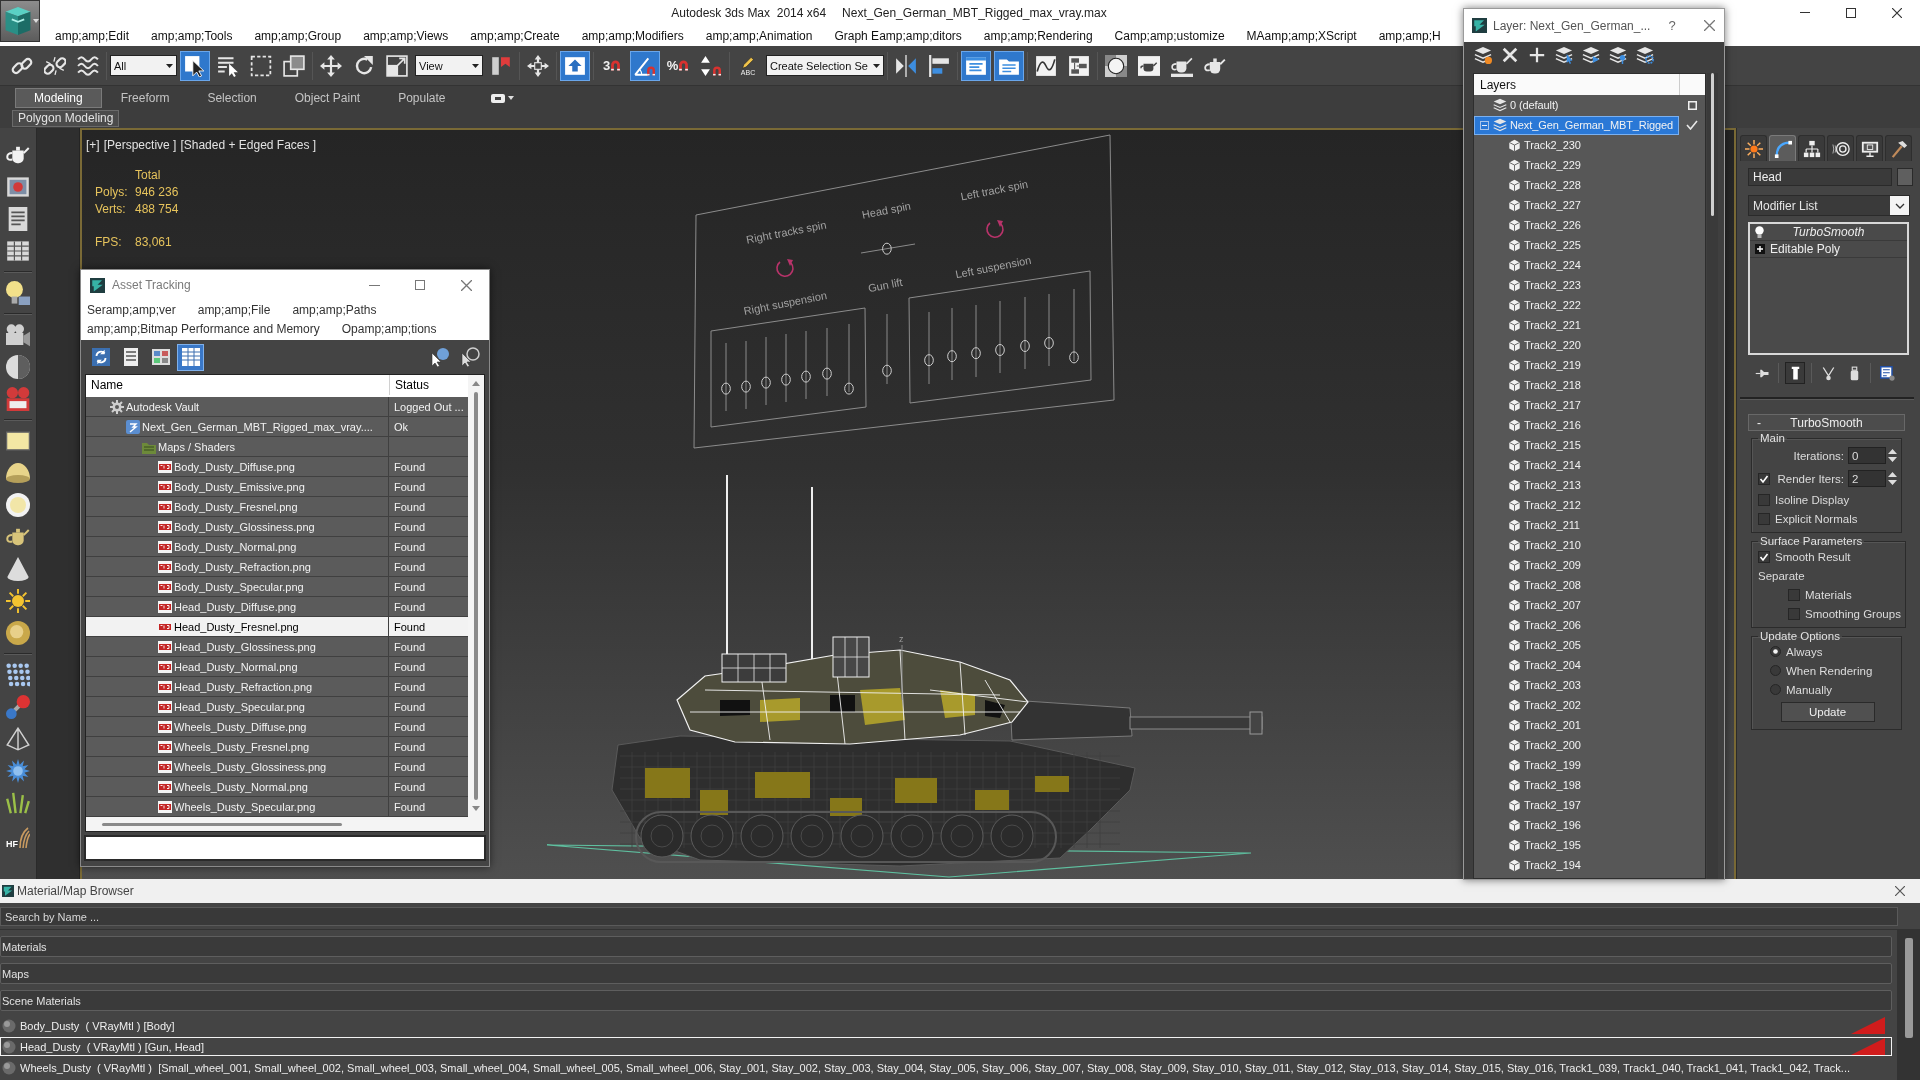 This screenshot has height=1080, width=1920. What do you see at coordinates (18, 251) in the screenshot?
I see `table-icon` at bounding box center [18, 251].